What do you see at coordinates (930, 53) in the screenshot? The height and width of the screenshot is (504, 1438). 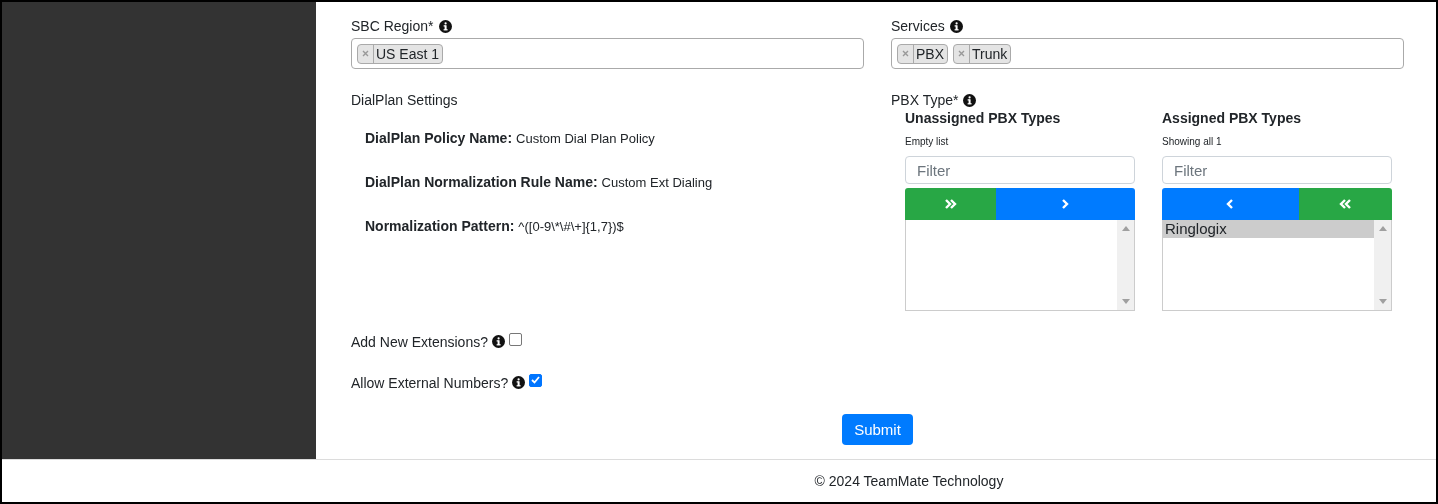 I see `tag-label: PBX` at bounding box center [930, 53].